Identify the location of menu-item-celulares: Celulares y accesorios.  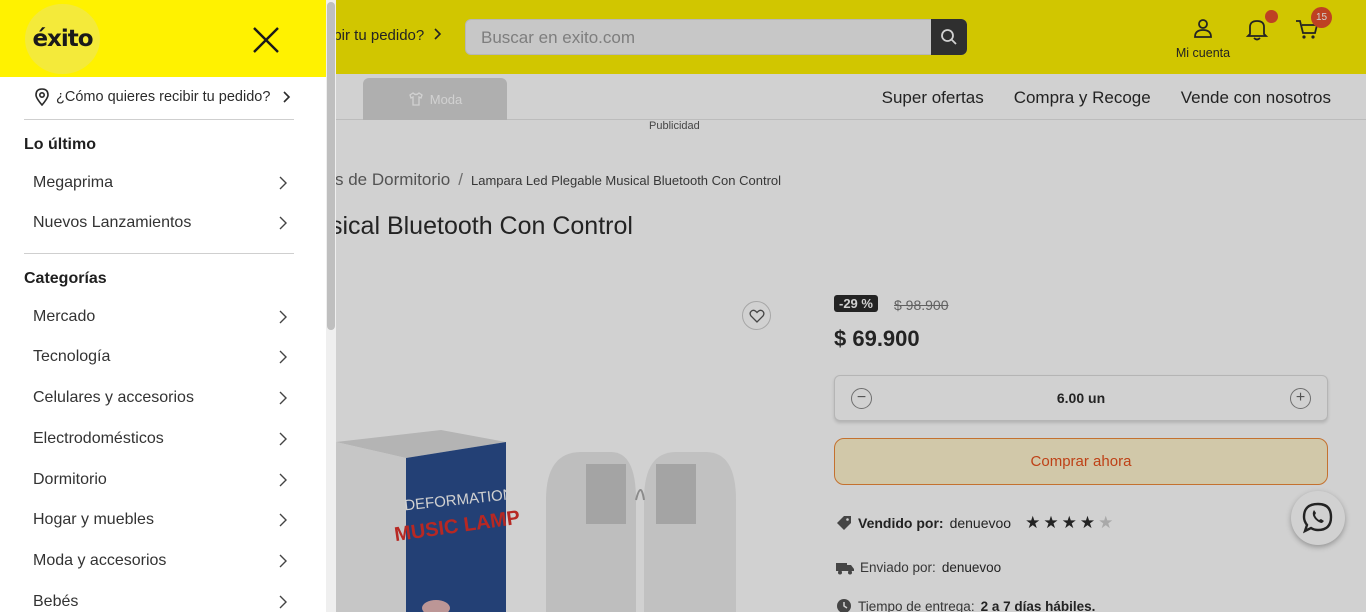
(160, 398).